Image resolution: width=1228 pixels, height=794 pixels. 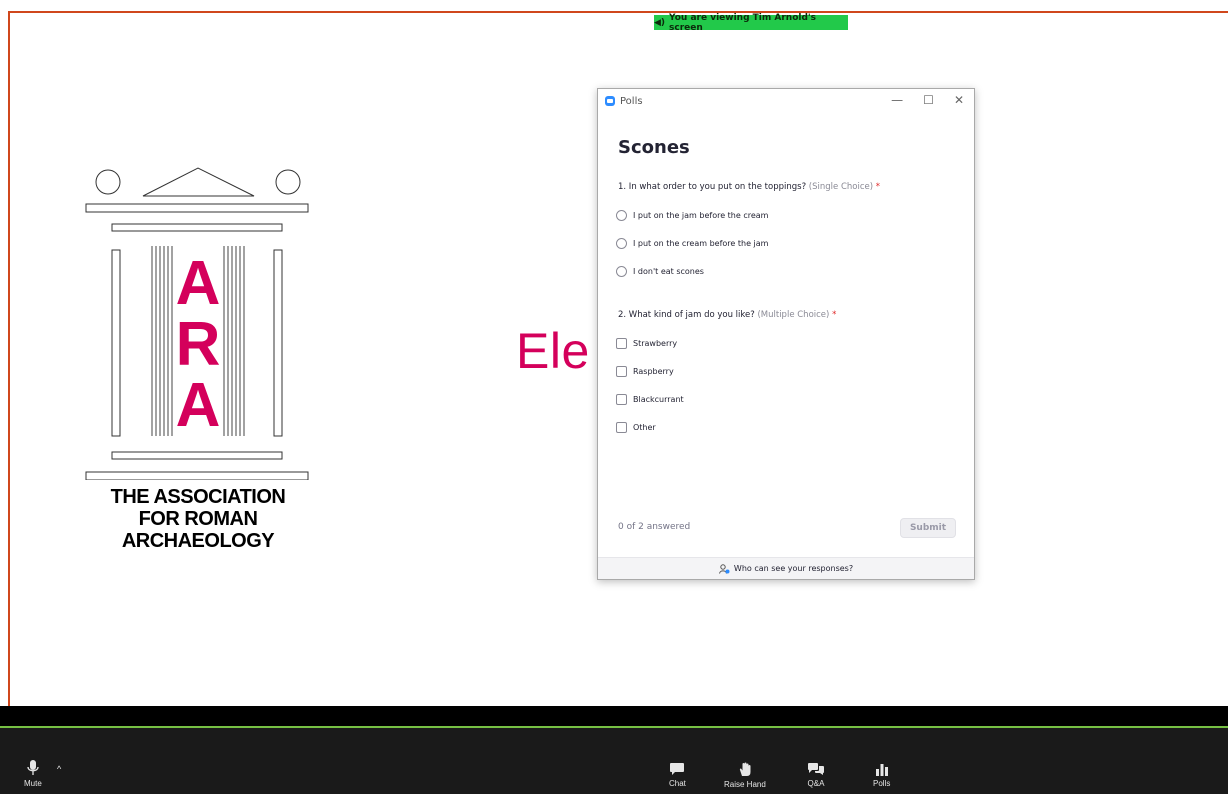 I want to click on viewing-banner-text: You are viewing Tim Arnold's screen, so click(x=743, y=22).